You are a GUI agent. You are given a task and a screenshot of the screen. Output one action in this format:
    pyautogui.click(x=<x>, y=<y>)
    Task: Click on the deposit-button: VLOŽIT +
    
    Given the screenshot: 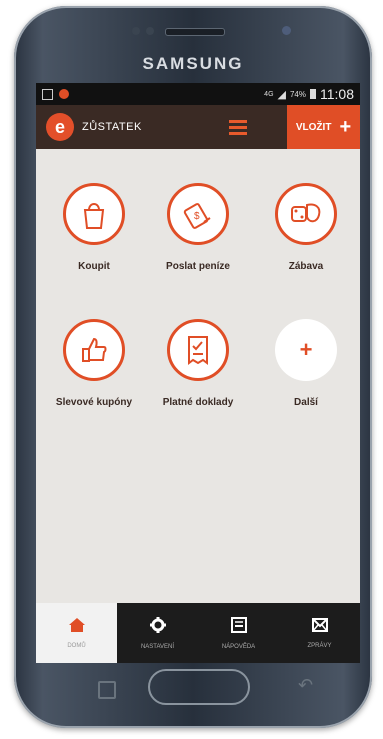 What is the action you would take?
    pyautogui.click(x=323, y=127)
    